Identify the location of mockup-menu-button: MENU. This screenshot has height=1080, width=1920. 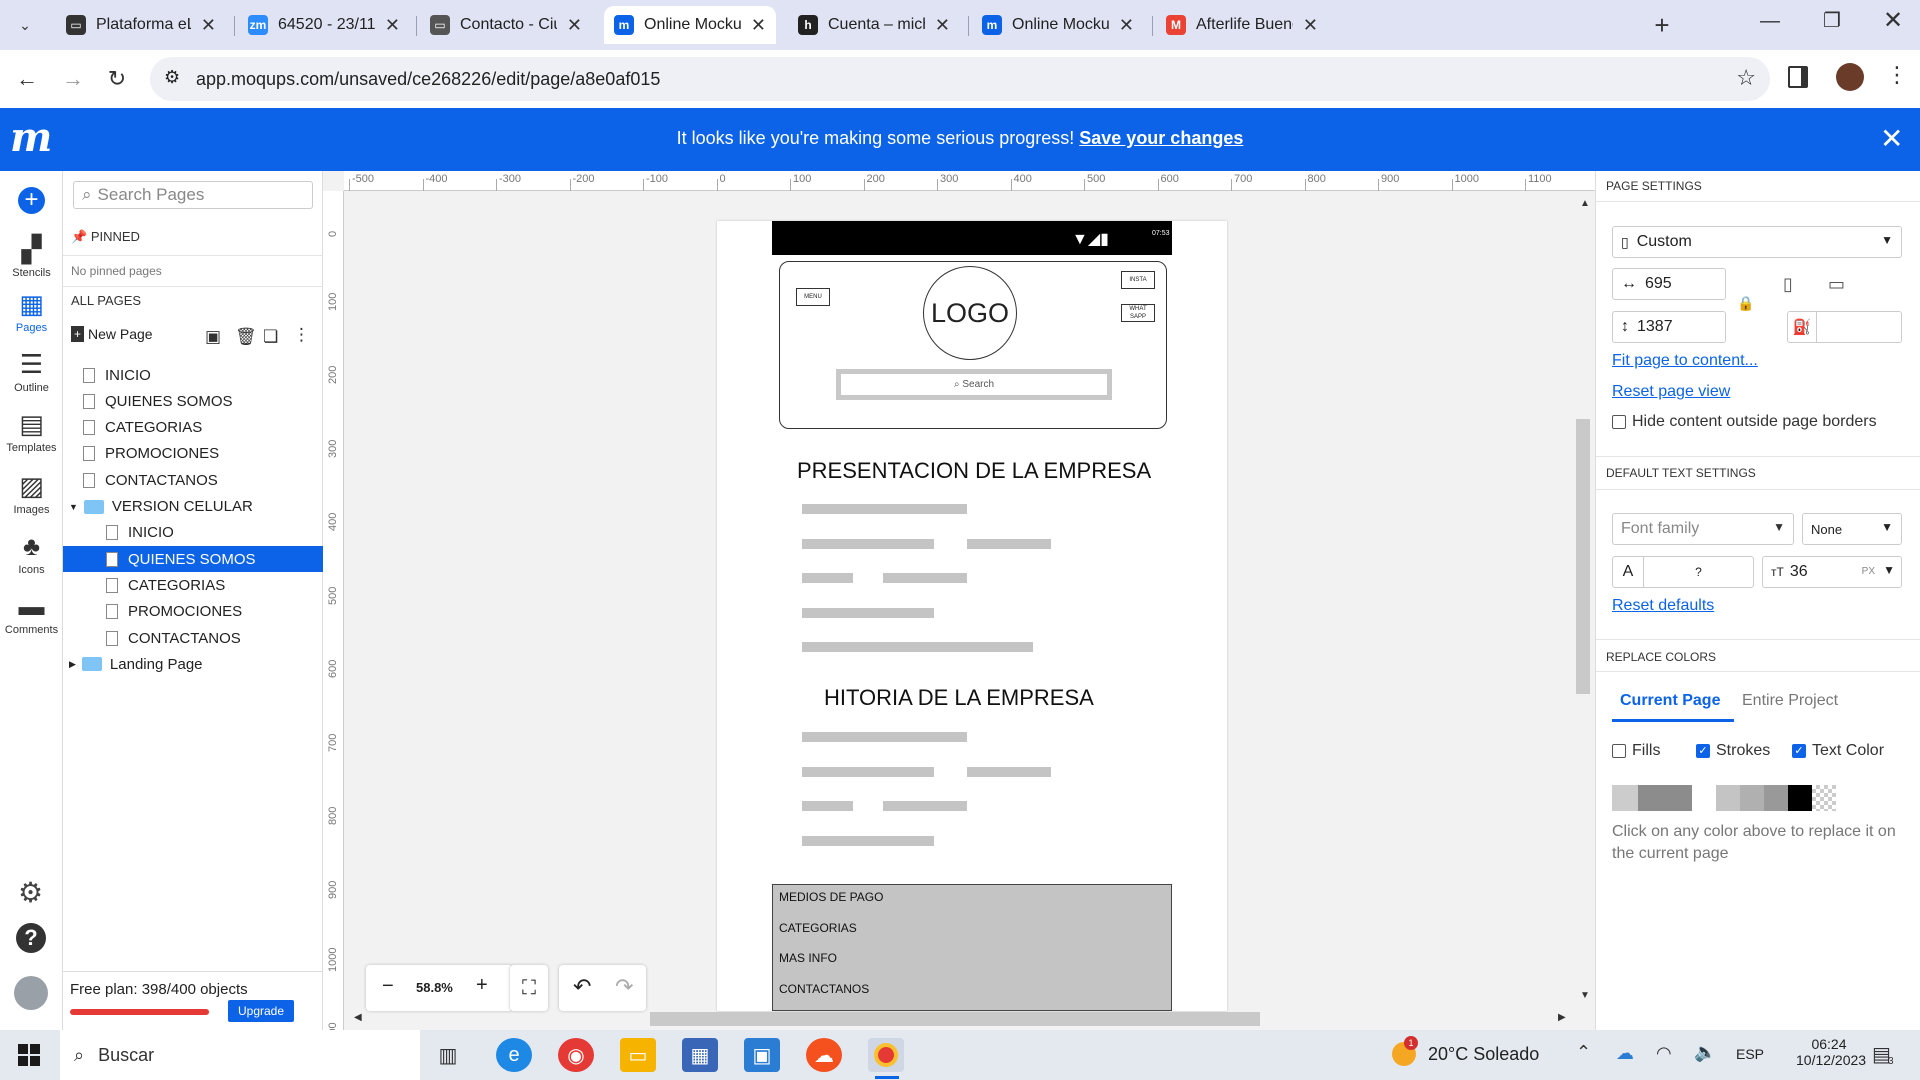
(813, 297).